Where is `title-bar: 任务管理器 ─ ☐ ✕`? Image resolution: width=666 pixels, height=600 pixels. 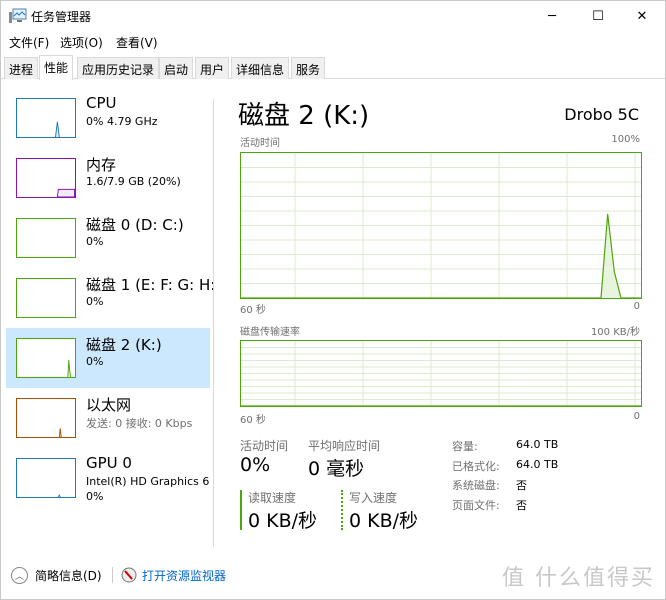
title-bar: 任务管理器 ─ ☐ ✕ is located at coordinates (333, 16).